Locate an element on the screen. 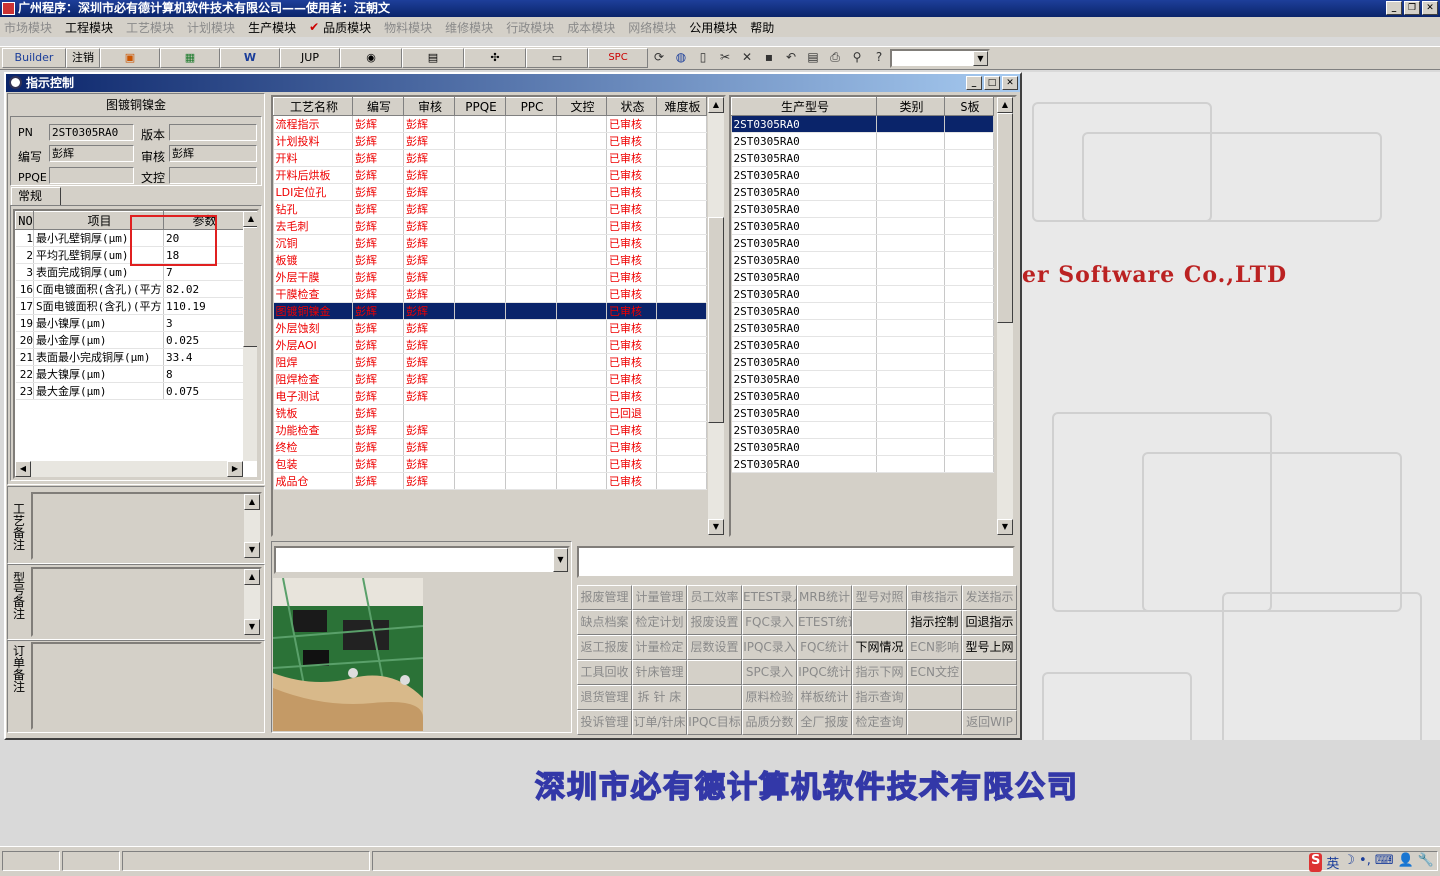  process-notes-field: ▲ ▼ is located at coordinates (146, 526).